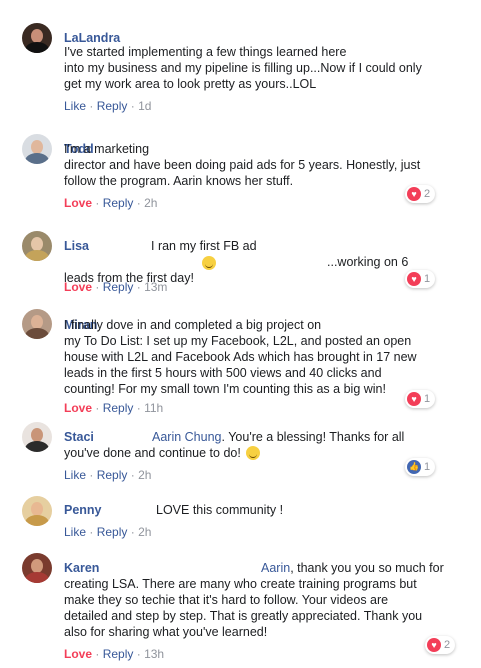 This screenshot has width=481, height=668. I want to click on comment-actions: Love · Reply · 11h, so click(113, 408).